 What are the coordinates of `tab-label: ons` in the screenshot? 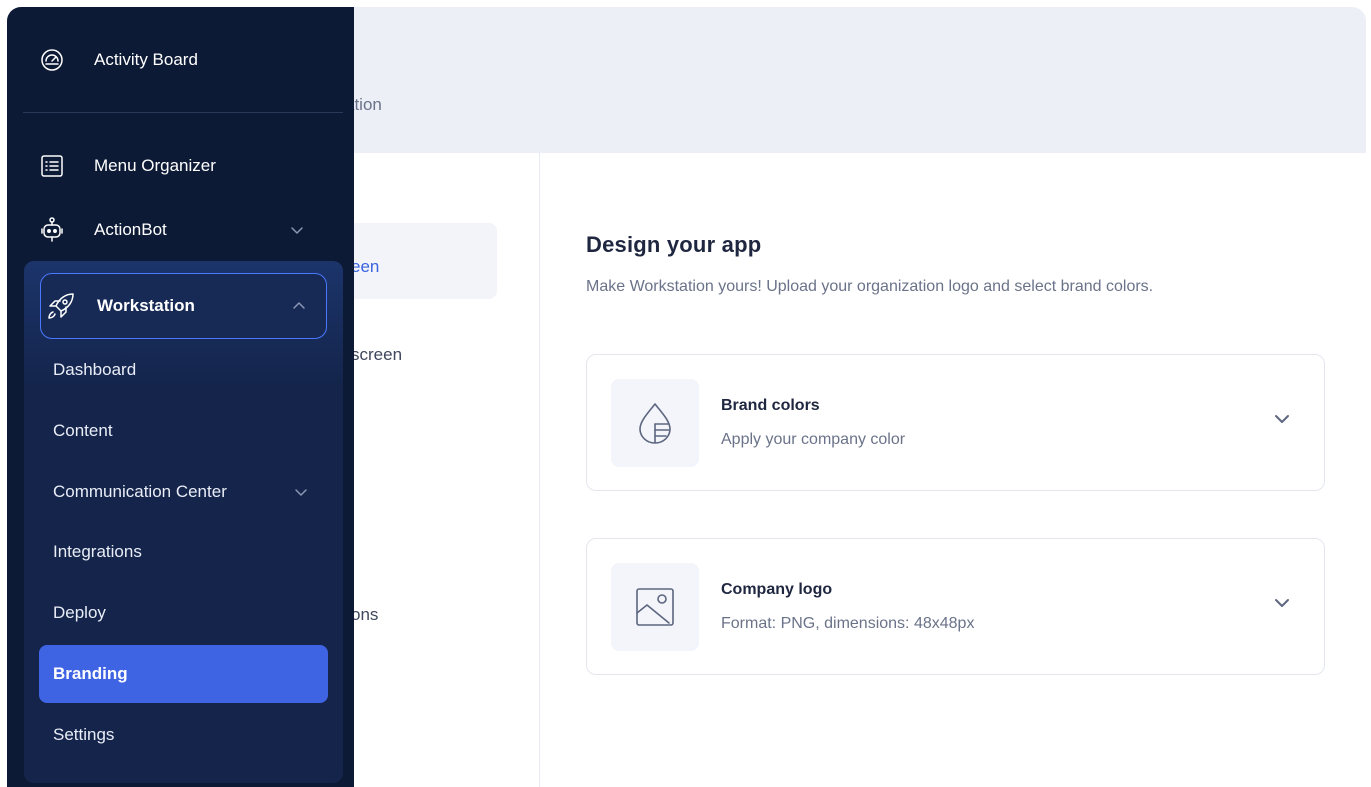 It's located at (365, 614).